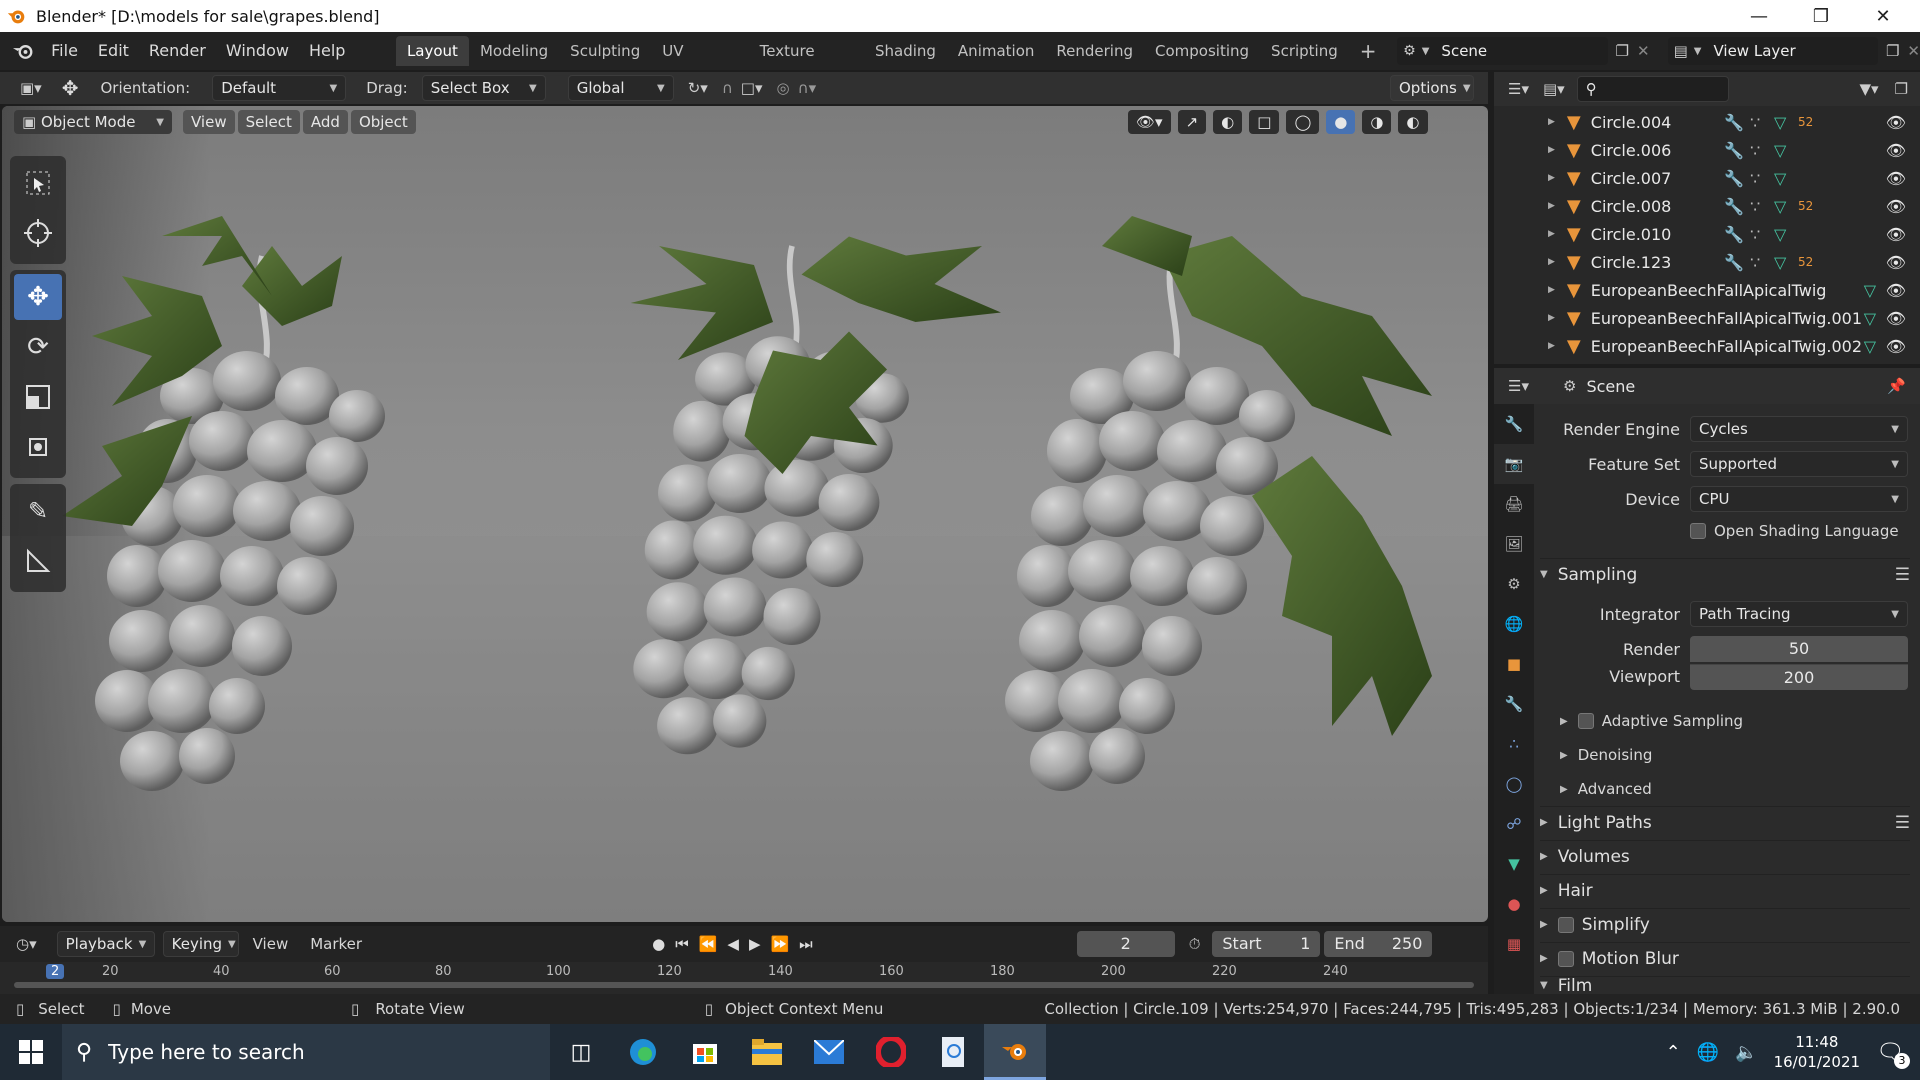  Describe the element at coordinates (31, 1052) in the screenshot. I see `windows-start-icon` at that location.